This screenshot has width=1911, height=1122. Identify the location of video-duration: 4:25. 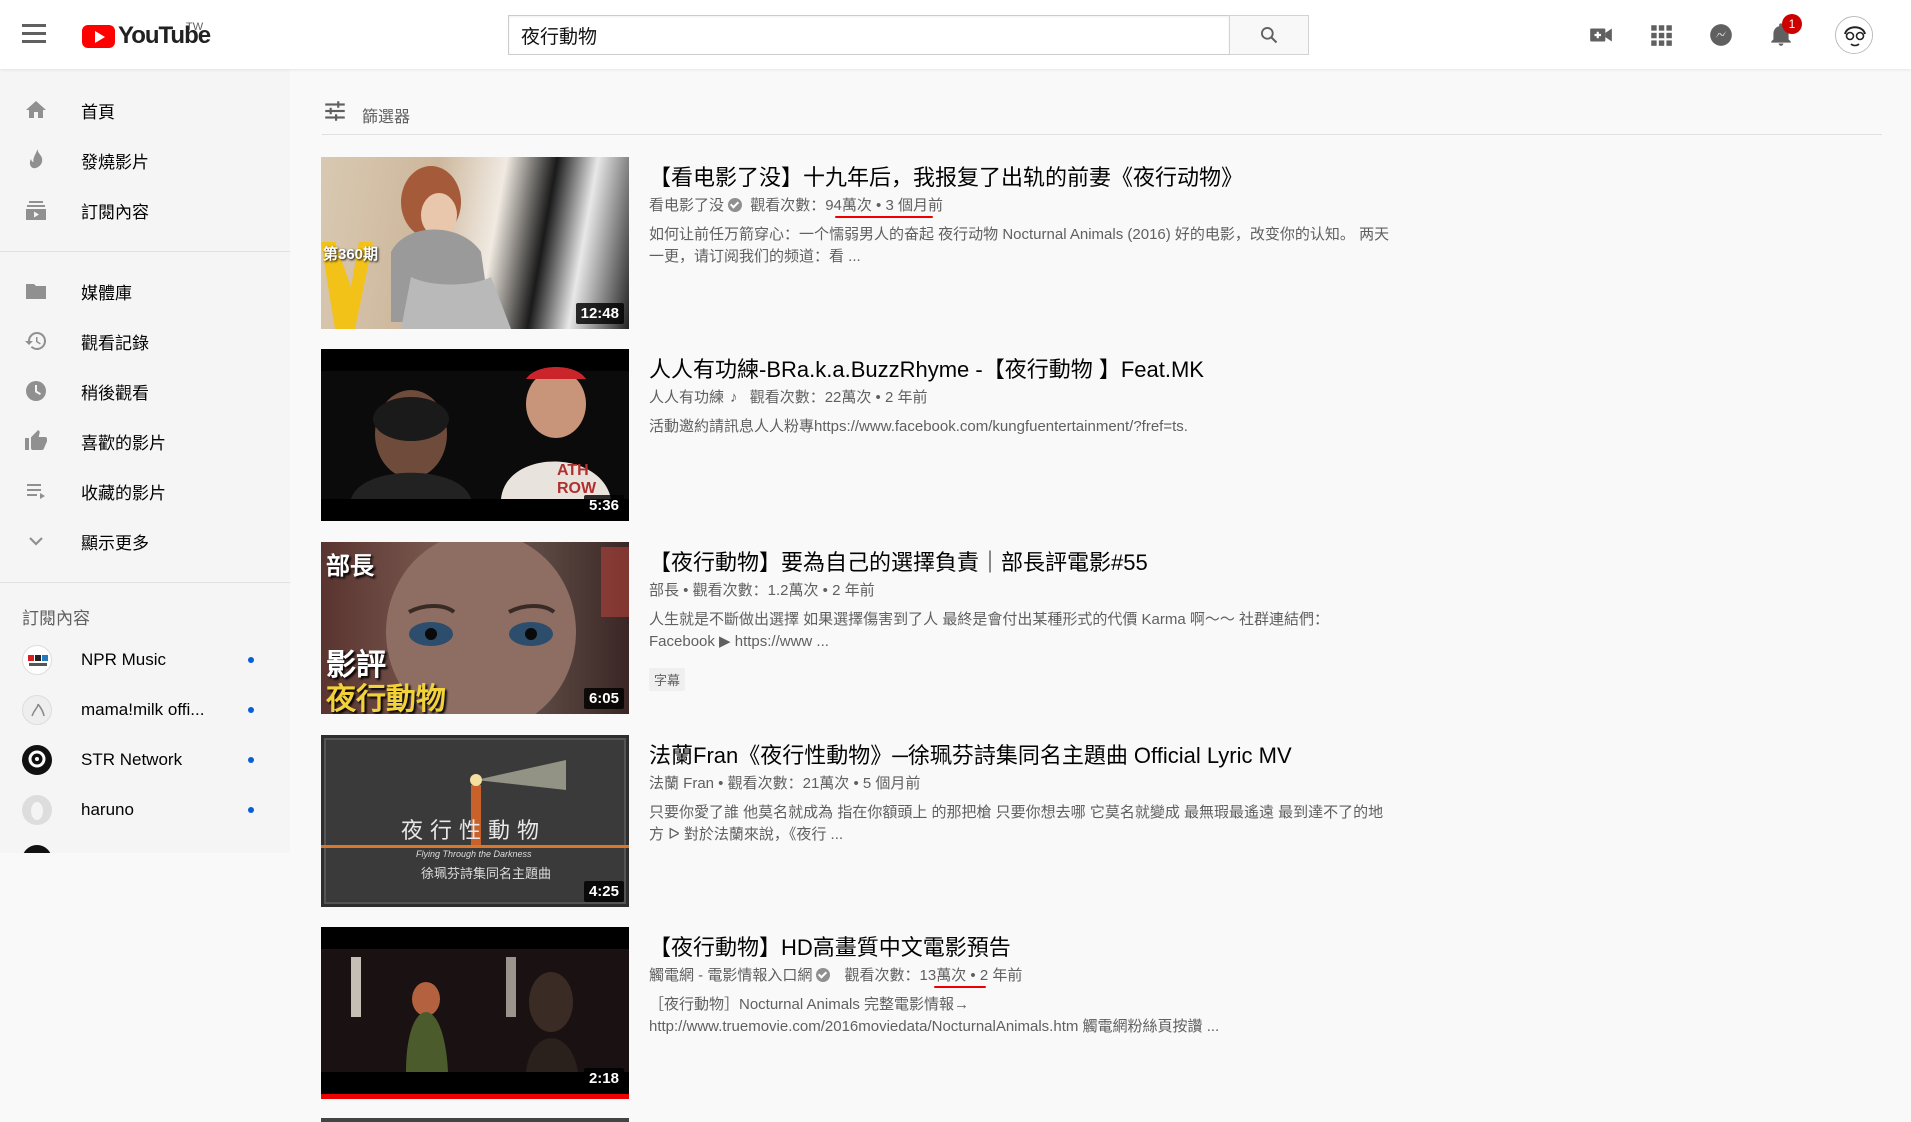
(603, 891).